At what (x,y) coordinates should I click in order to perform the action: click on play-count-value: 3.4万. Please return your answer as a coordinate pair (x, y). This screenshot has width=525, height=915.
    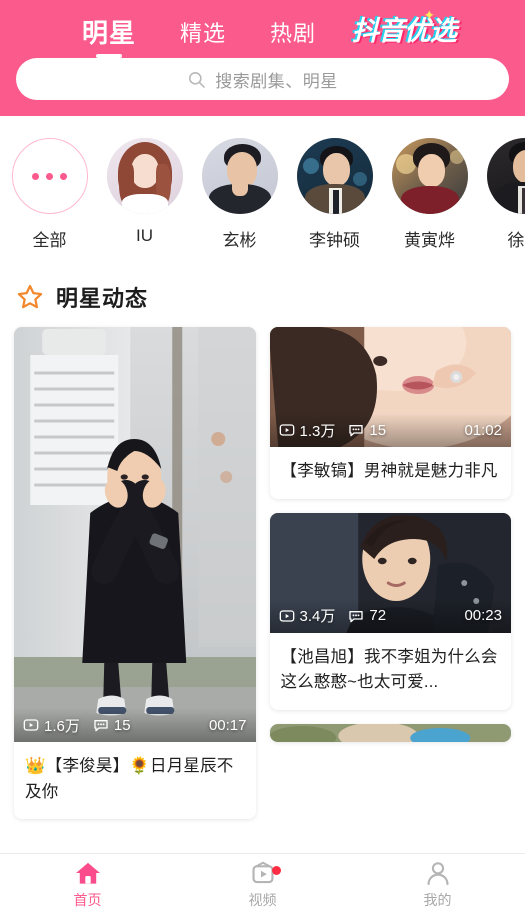
    Looking at the image, I should click on (317, 617).